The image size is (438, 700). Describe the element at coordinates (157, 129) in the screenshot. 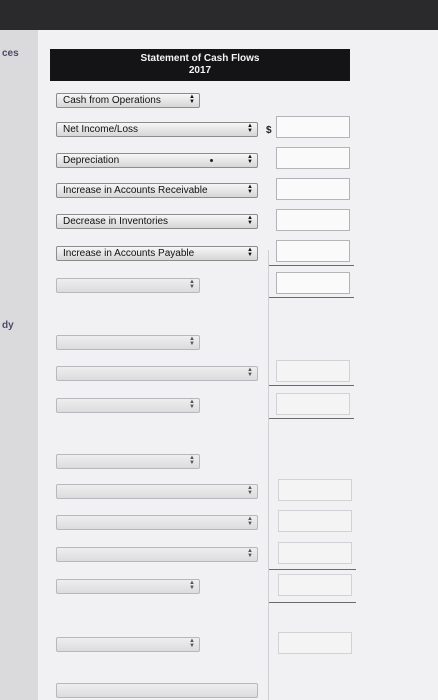

I see `line-item-dropdown: Net Income/Loss ▲ ▼` at that location.